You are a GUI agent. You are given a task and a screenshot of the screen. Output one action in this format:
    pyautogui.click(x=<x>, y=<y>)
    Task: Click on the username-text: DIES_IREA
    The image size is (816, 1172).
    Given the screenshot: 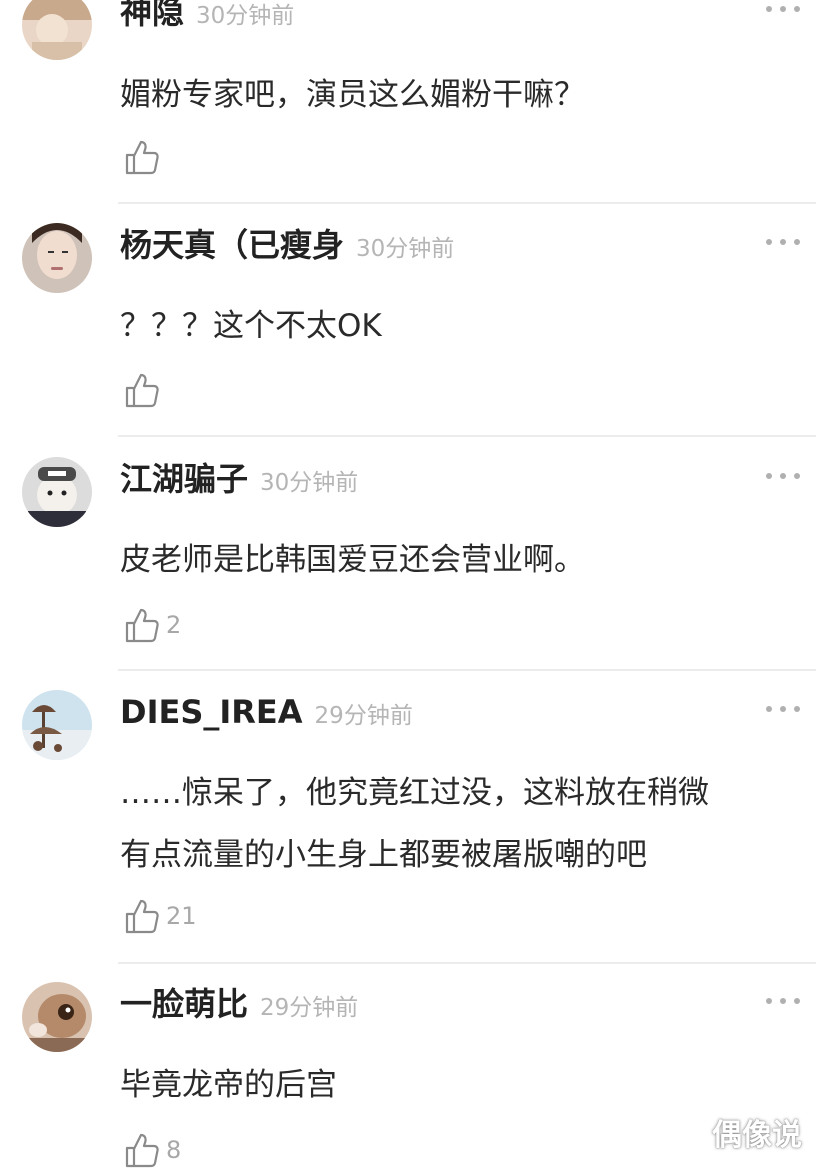 What is the action you would take?
    pyautogui.click(x=211, y=712)
    